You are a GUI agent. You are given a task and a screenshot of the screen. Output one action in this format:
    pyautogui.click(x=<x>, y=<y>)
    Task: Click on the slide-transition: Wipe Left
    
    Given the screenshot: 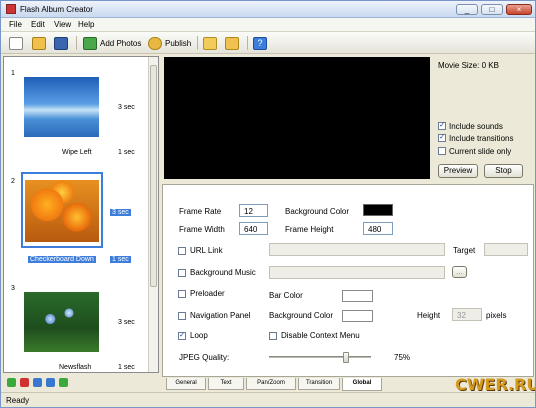 What is the action you would take?
    pyautogui.click(x=77, y=152)
    